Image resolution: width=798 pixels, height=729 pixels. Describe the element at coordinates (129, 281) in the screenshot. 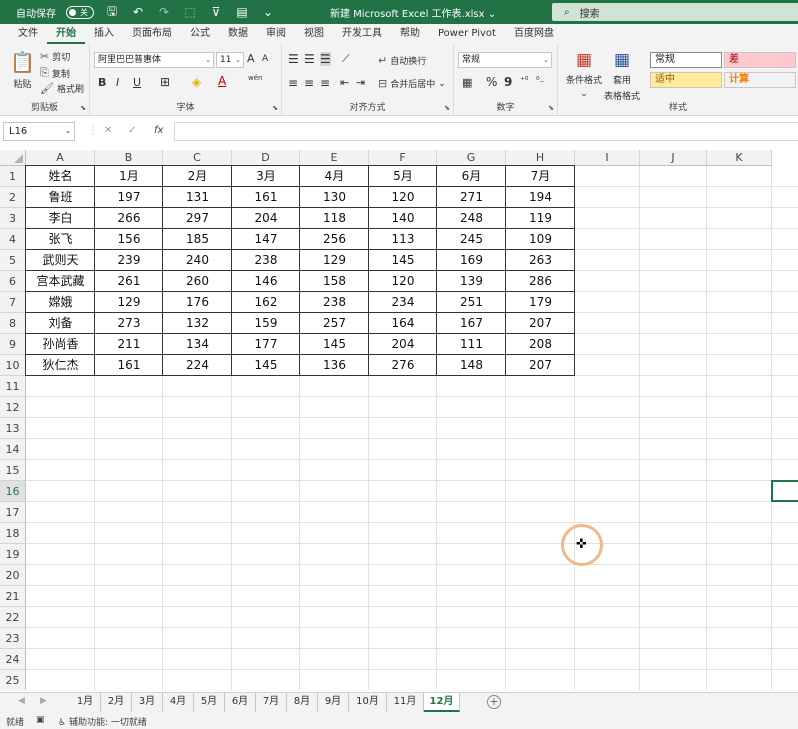

I see `table-cell: 261` at that location.